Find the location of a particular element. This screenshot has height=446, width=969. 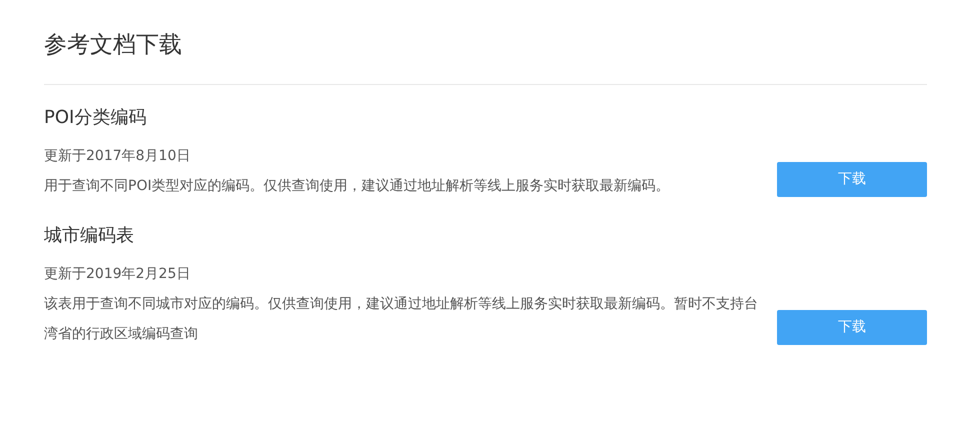

update-date: 更新于2019年2月25日 is located at coordinates (118, 274).